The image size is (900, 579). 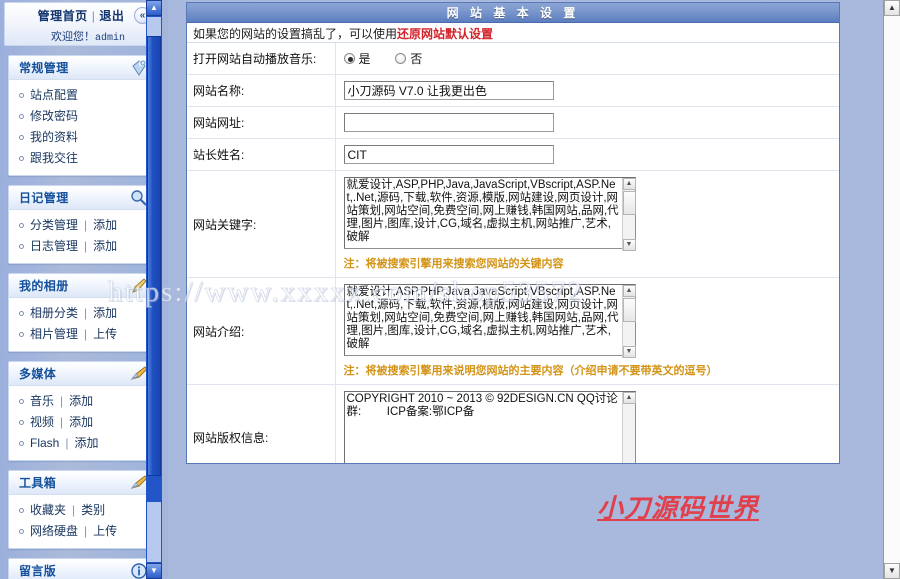 I want to click on autoplay-radio-group: 是 否, so click(x=383, y=59).